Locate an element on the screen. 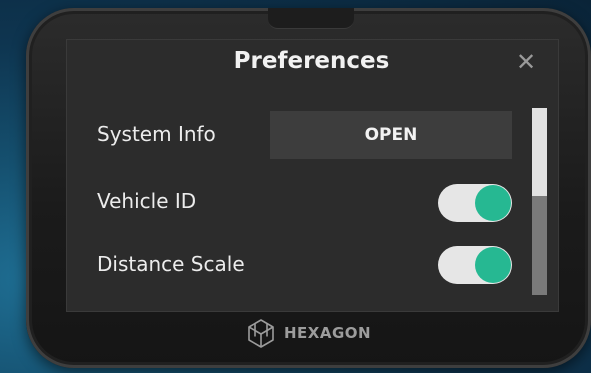 Image resolution: width=591 pixels, height=373 pixels. close-icon: ✕ is located at coordinates (526, 62).